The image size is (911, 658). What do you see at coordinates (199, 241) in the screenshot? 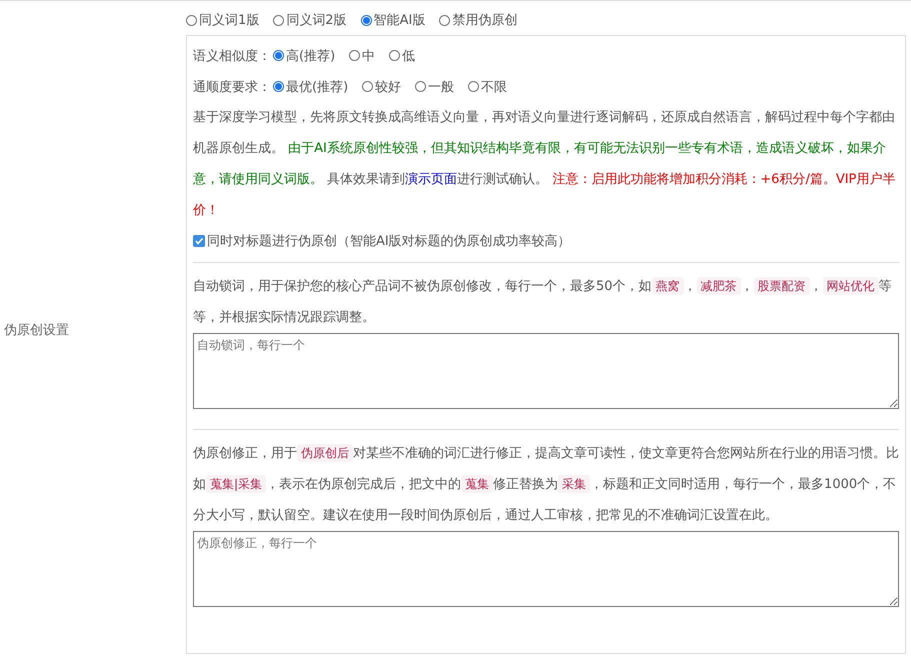
I see `checkbox` at bounding box center [199, 241].